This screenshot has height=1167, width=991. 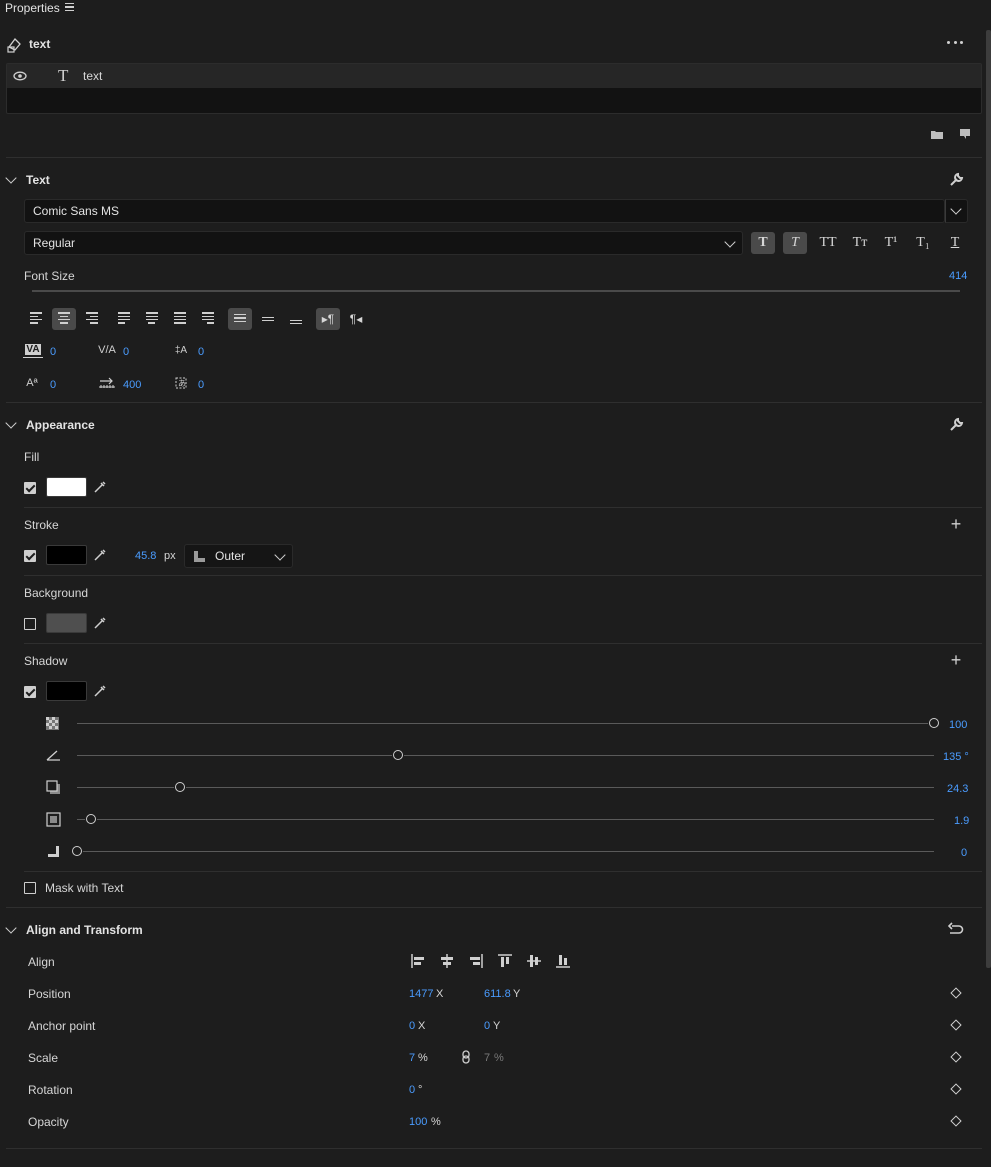 What do you see at coordinates (418, 961) in the screenshot?
I see `align-left-edges-icon` at bounding box center [418, 961].